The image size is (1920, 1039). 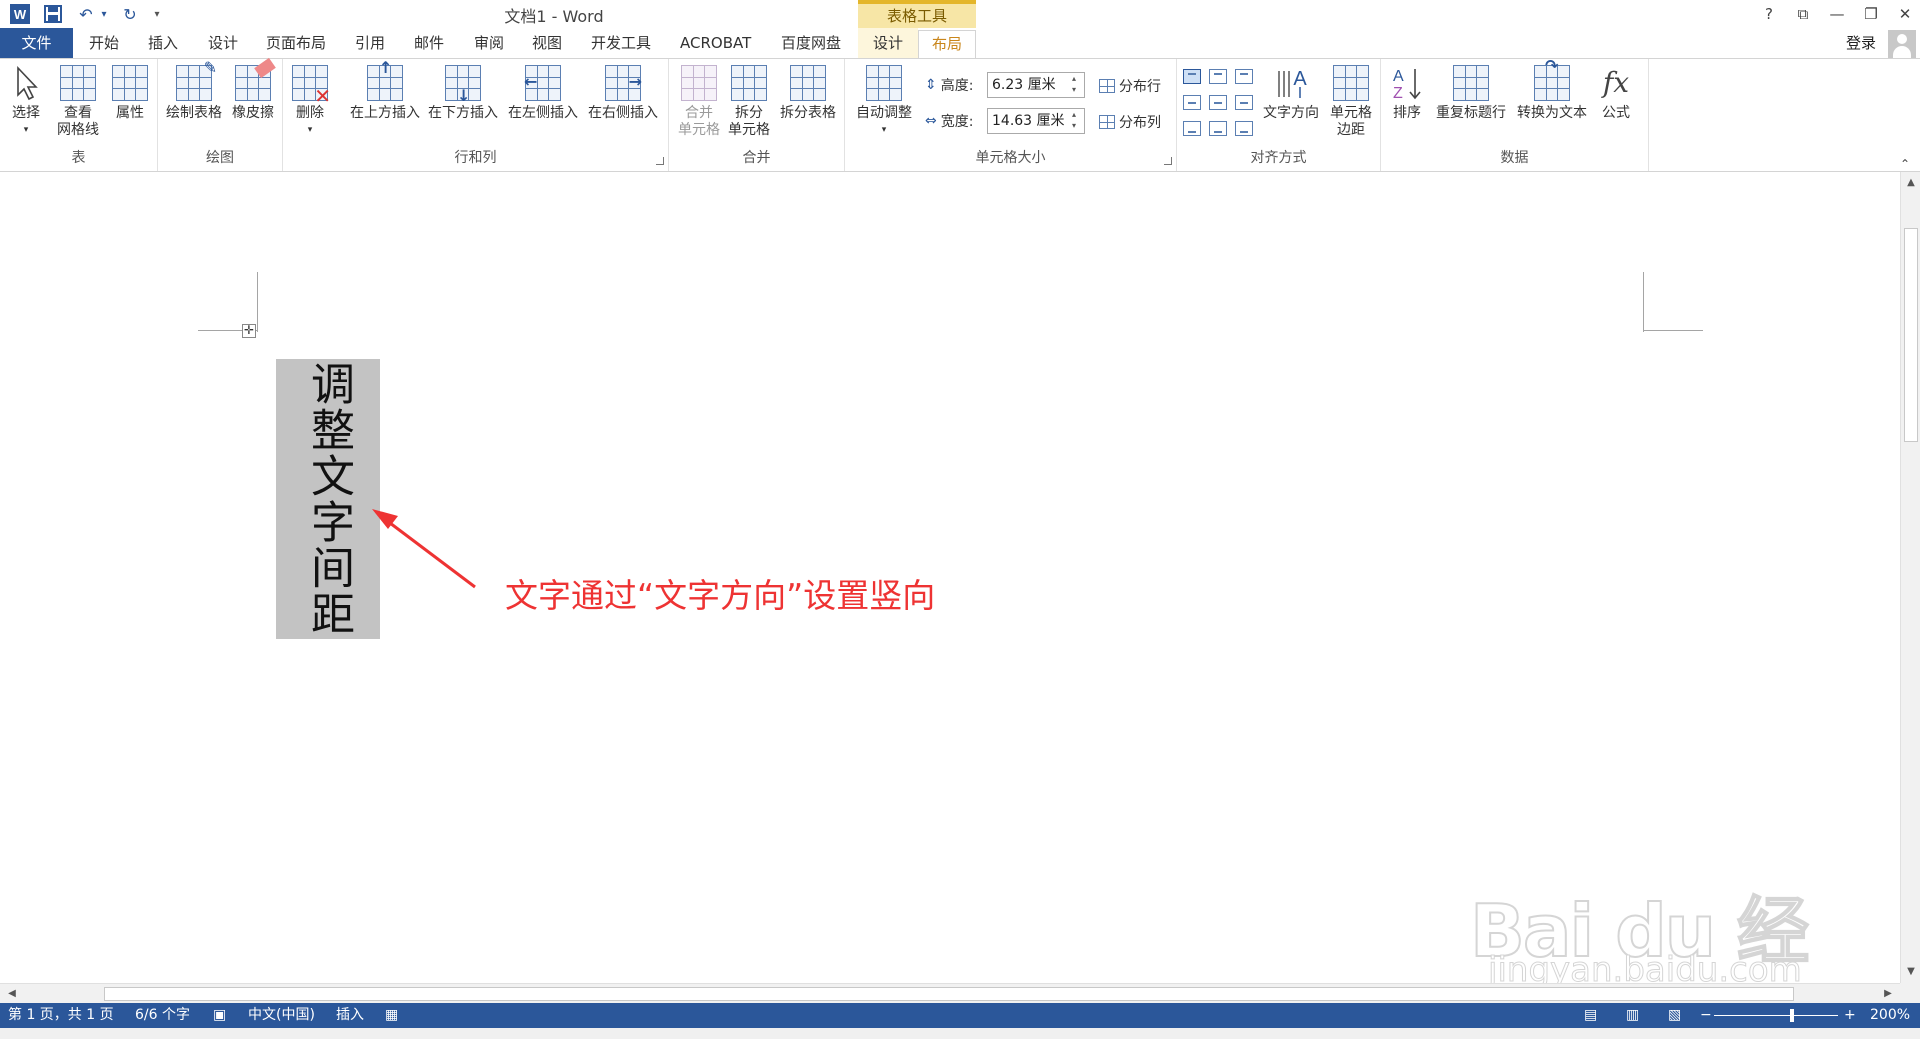 I want to click on word-count: 6/6 个字, so click(x=162, y=1015).